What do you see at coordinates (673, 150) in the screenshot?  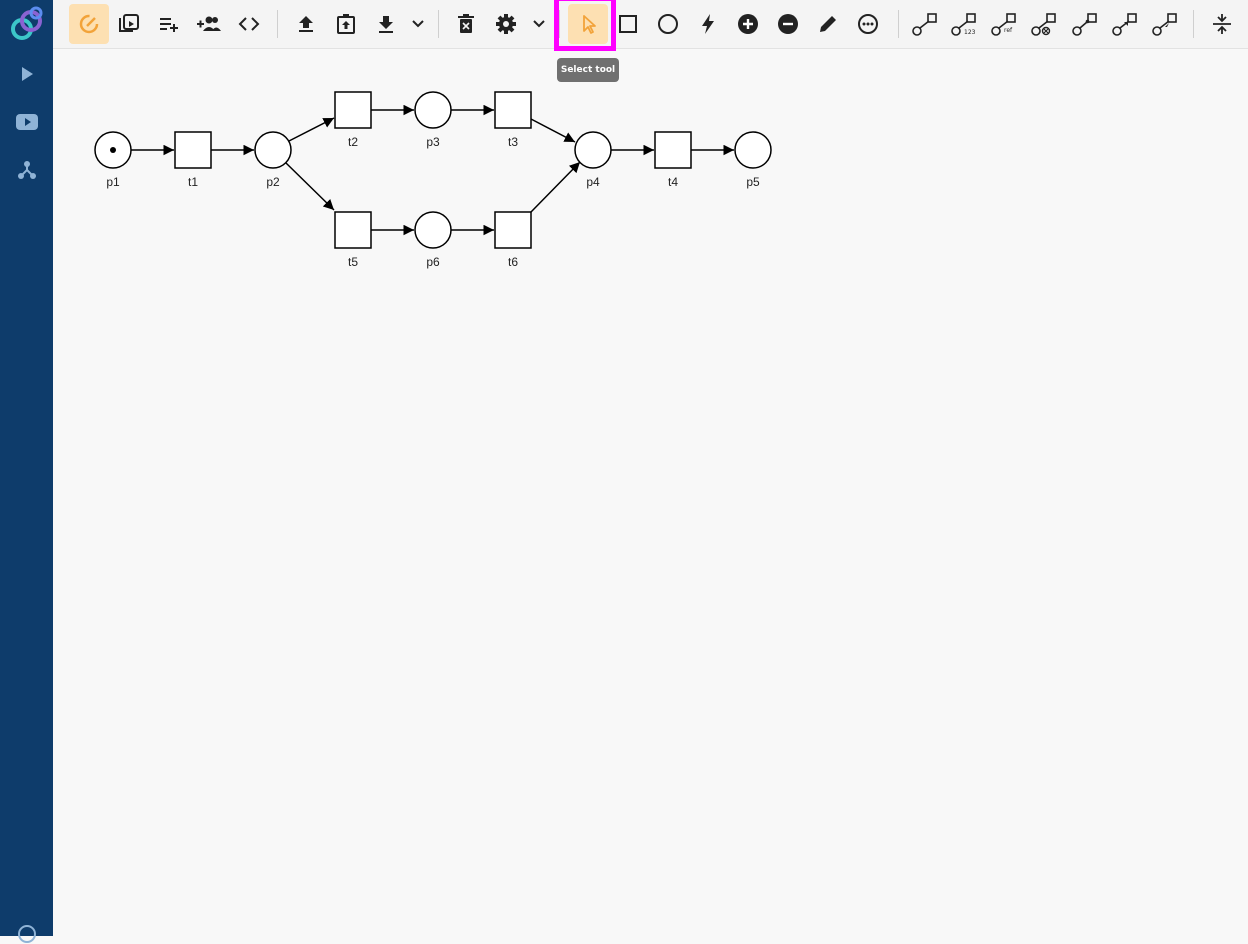 I see `transition-t4` at bounding box center [673, 150].